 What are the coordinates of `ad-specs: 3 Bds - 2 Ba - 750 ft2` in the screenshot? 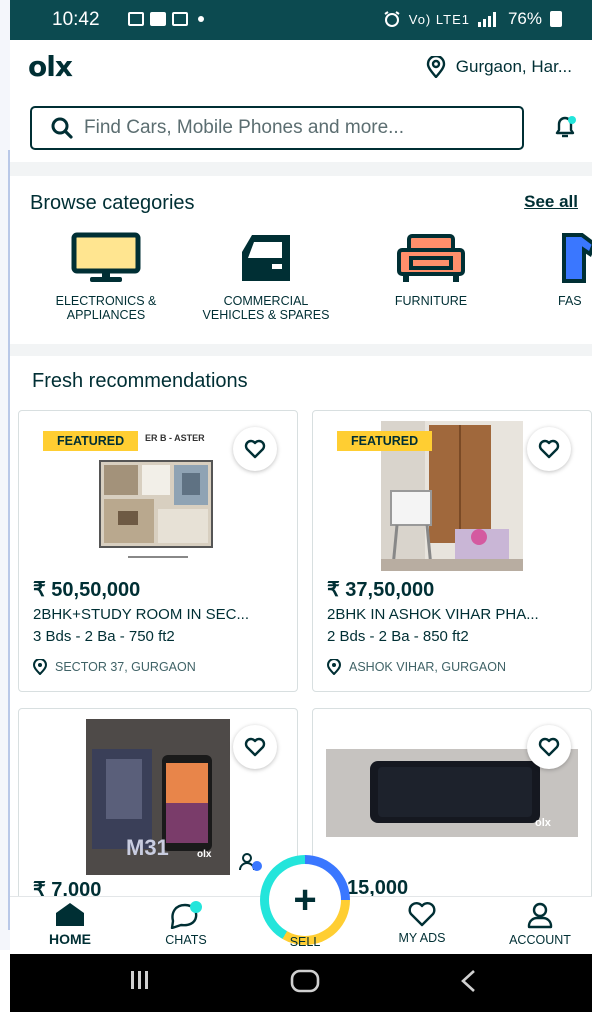 It's located at (104, 636).